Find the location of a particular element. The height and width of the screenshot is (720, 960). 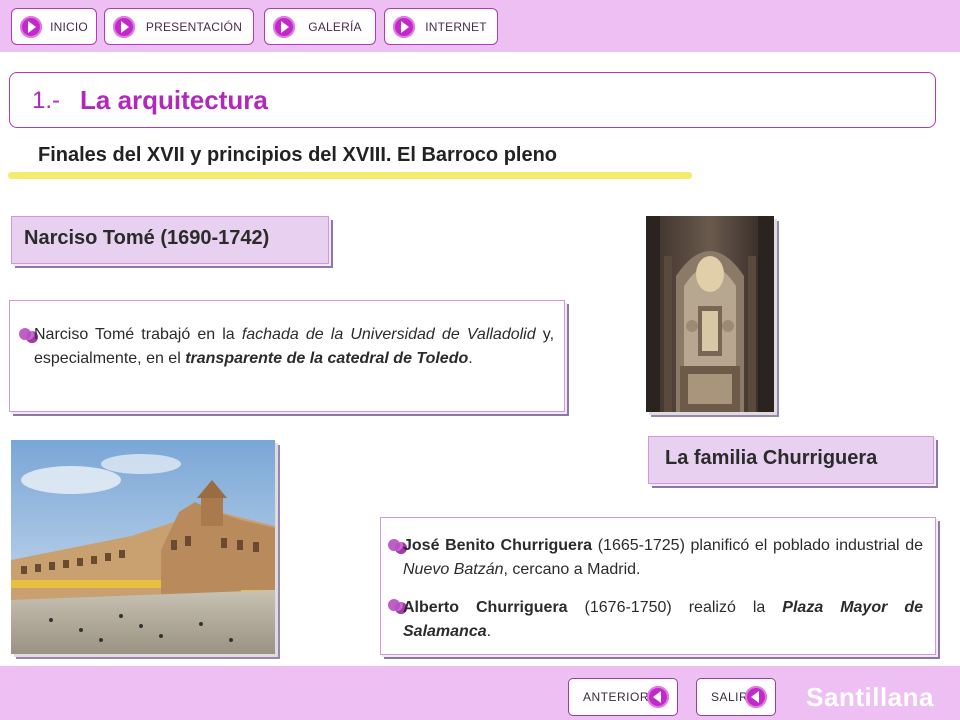

nav-internet-label: INTERNET is located at coordinates (456, 26).